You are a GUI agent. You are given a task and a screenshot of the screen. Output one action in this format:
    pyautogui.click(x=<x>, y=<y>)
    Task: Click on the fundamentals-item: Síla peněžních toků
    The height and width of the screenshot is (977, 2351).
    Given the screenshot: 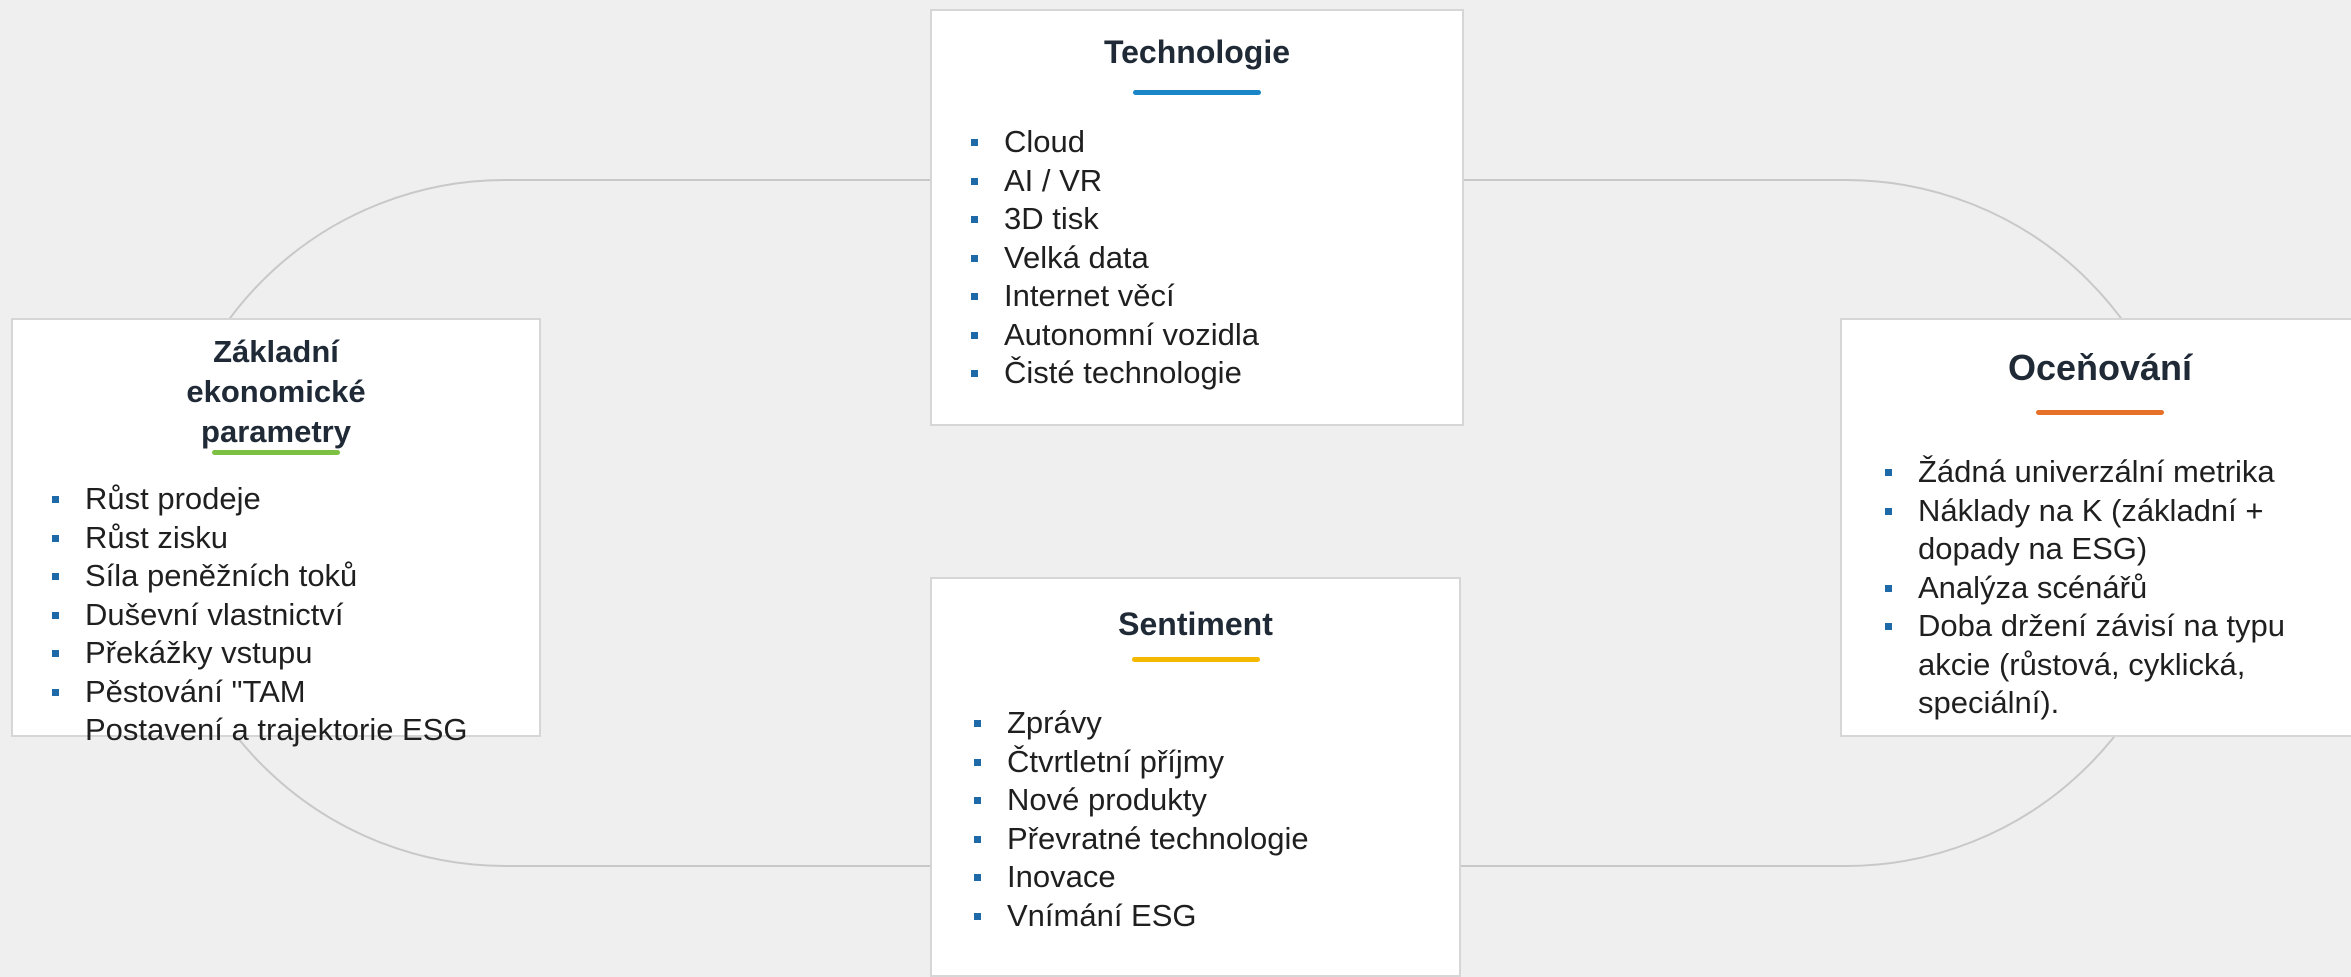 What is the action you would take?
    pyautogui.click(x=295, y=576)
    